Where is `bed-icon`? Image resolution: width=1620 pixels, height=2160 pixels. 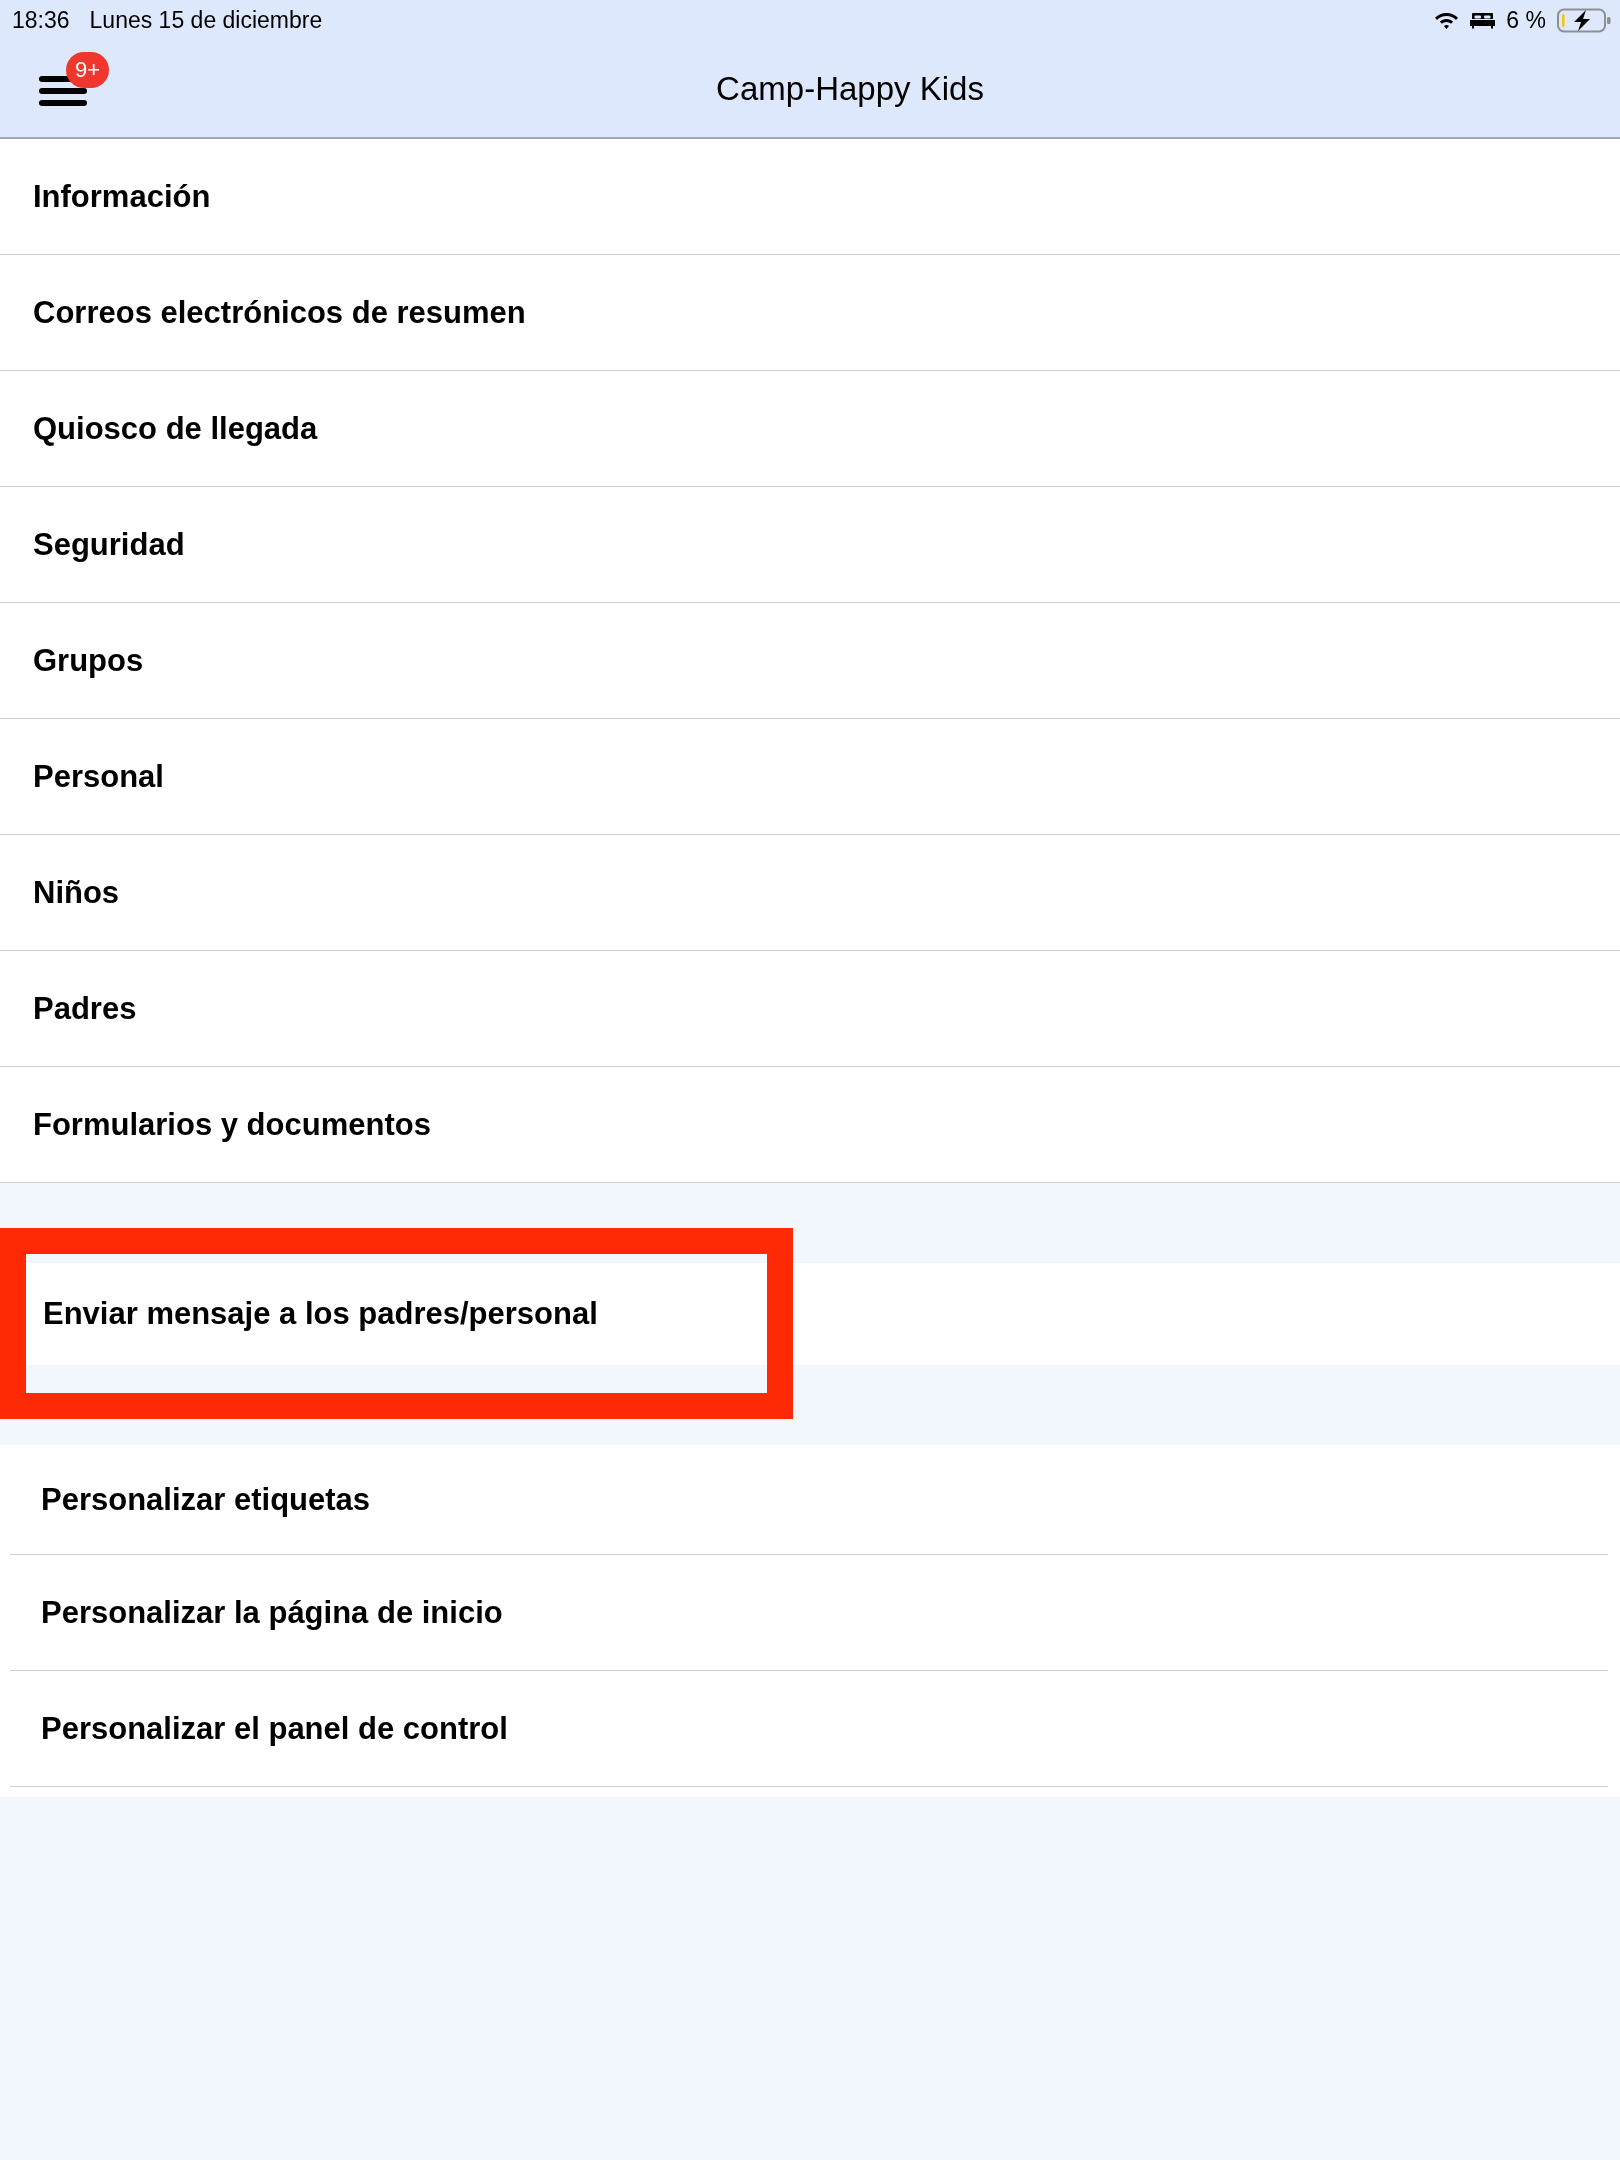
bed-icon is located at coordinates (1483, 20).